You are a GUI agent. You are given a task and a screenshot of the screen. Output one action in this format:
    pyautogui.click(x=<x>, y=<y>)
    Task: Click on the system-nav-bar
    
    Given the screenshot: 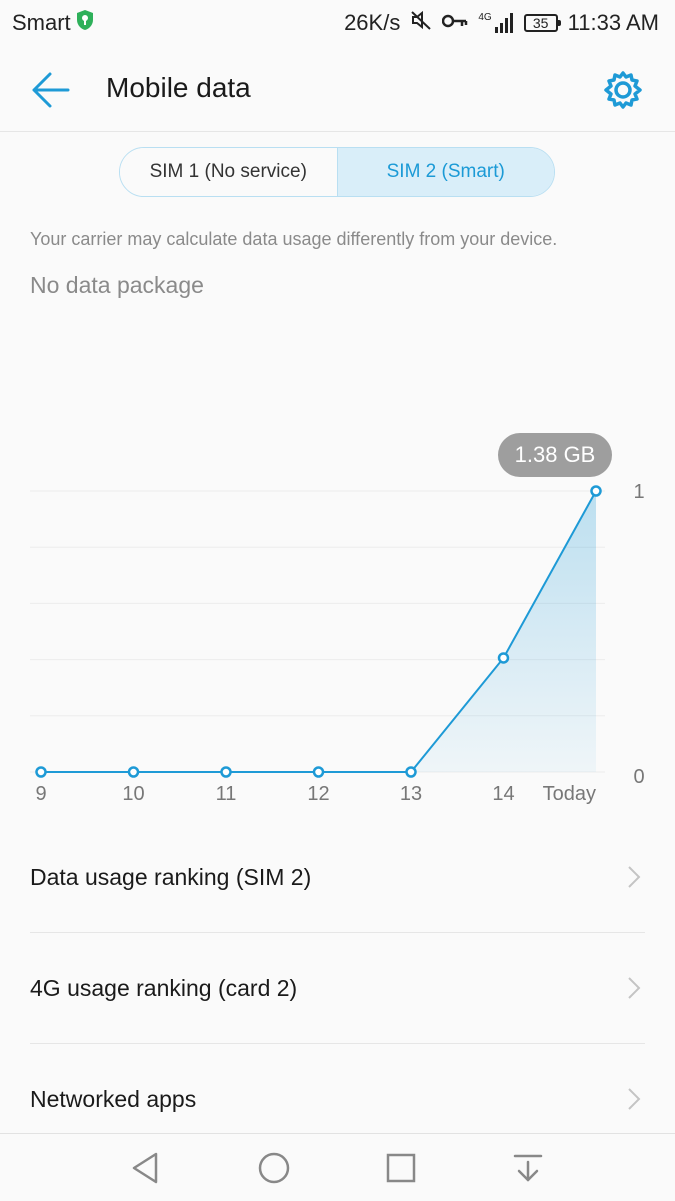 What is the action you would take?
    pyautogui.click(x=337, y=1167)
    